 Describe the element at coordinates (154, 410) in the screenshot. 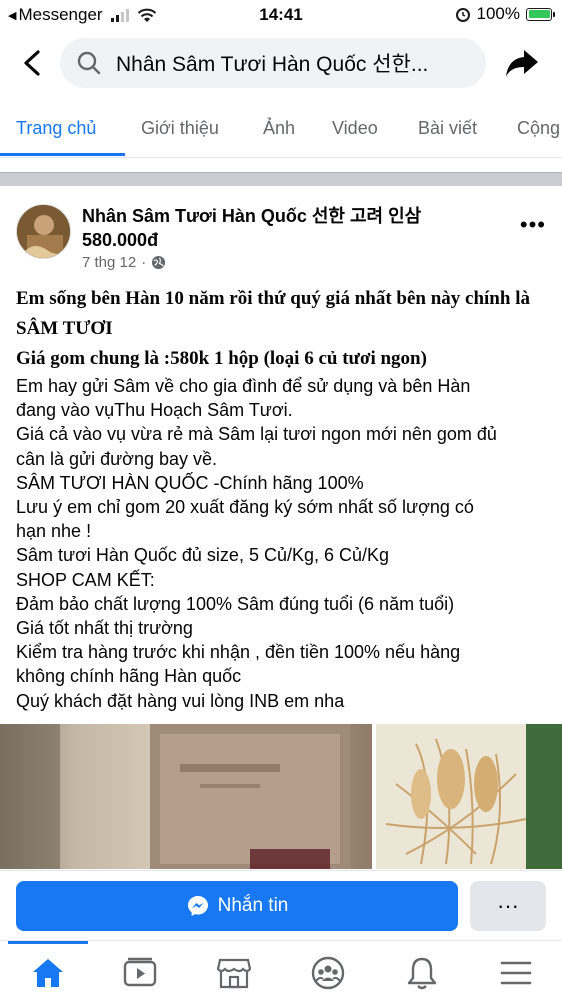

I see `post-line: đang vào vụThu Hoạch Sâm Tươi.` at that location.